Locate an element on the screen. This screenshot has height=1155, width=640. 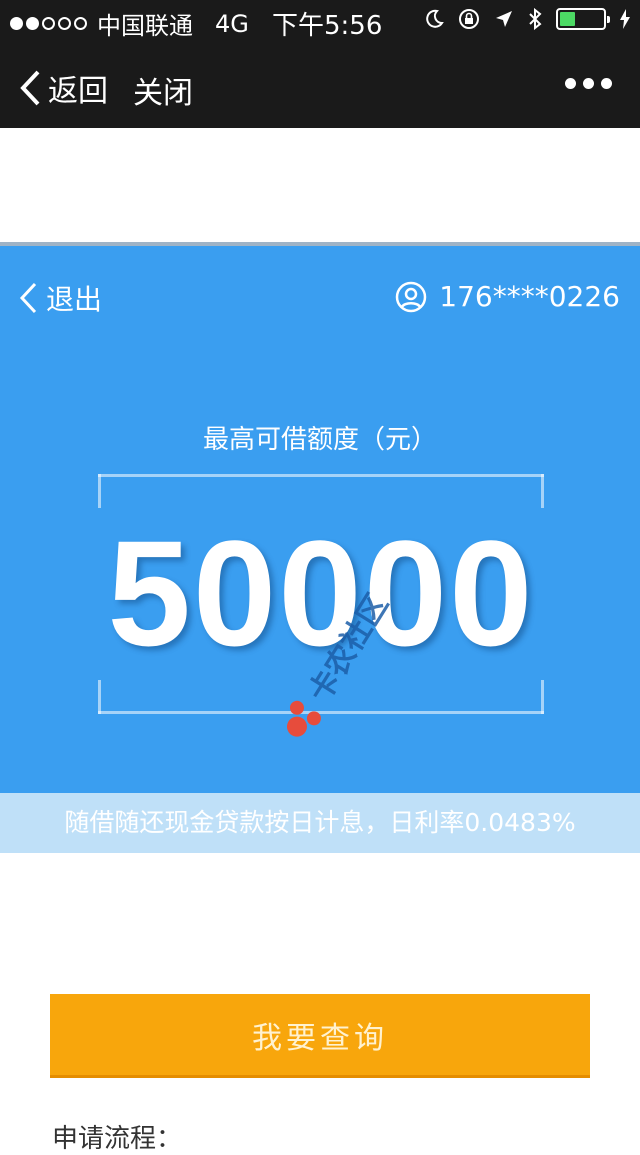
battery-icon is located at coordinates (583, 19).